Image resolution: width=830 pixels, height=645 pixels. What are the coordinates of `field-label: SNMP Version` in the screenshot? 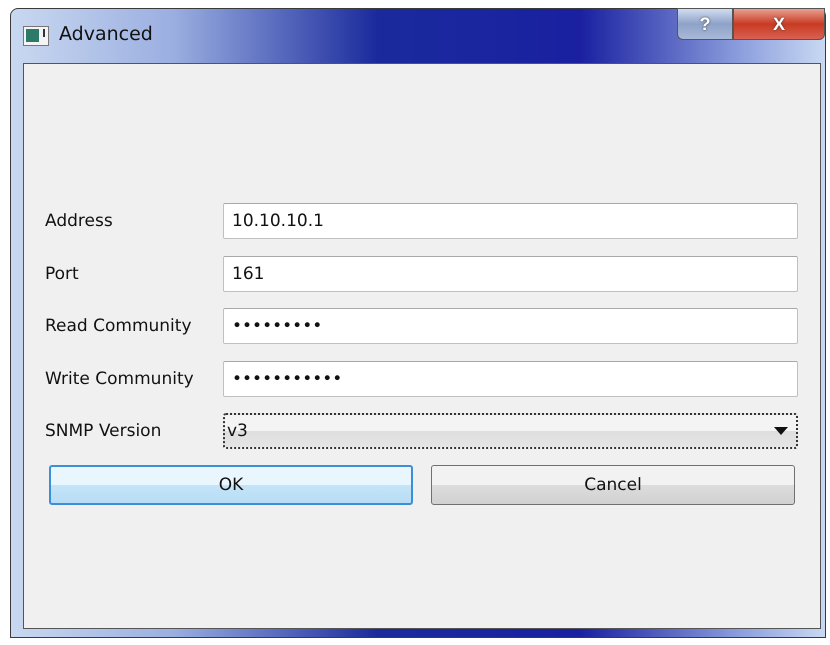 It's located at (103, 431).